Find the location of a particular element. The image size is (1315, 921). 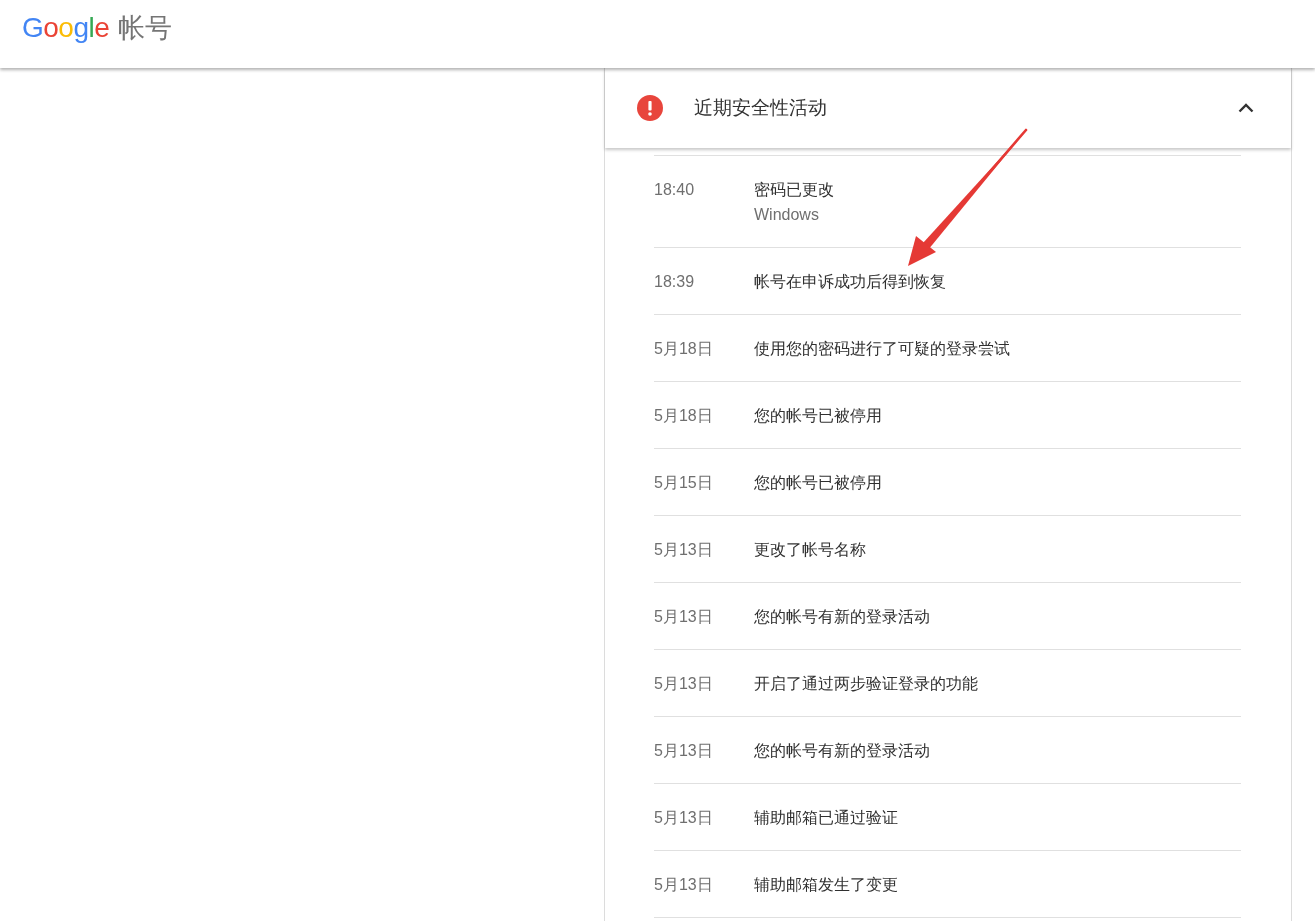

event-description: 使用您的密码进行了可疑的登录尝试 is located at coordinates (882, 349).